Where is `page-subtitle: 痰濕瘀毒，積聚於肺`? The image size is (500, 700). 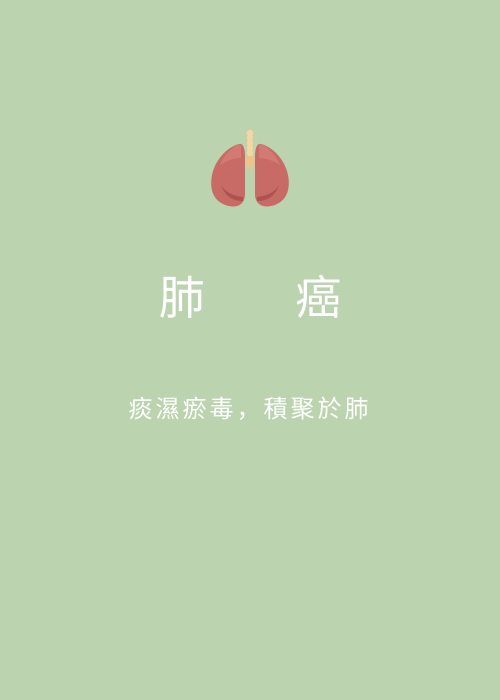
page-subtitle: 痰濕瘀毒，積聚於肺 is located at coordinates (250, 409).